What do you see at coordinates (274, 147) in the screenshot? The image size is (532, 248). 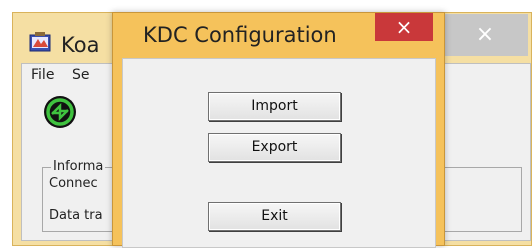 I see `export-button: Export` at bounding box center [274, 147].